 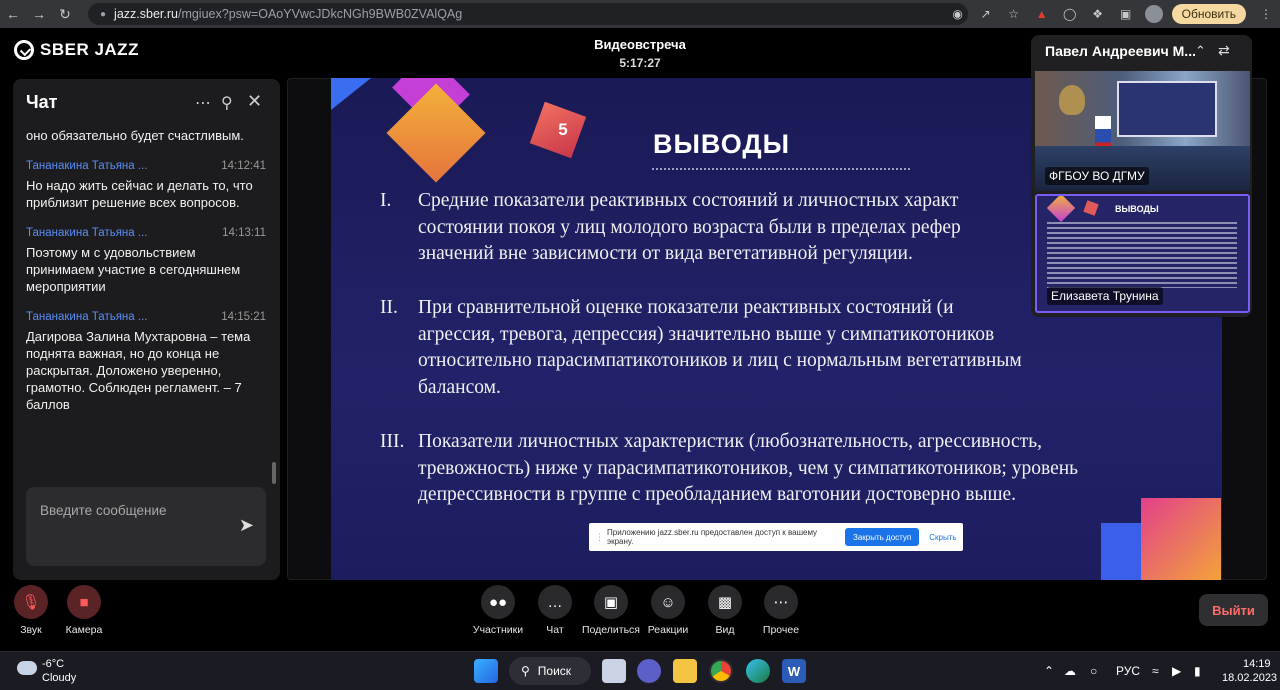 I want to click on control-label: Реакции, so click(x=668, y=630).